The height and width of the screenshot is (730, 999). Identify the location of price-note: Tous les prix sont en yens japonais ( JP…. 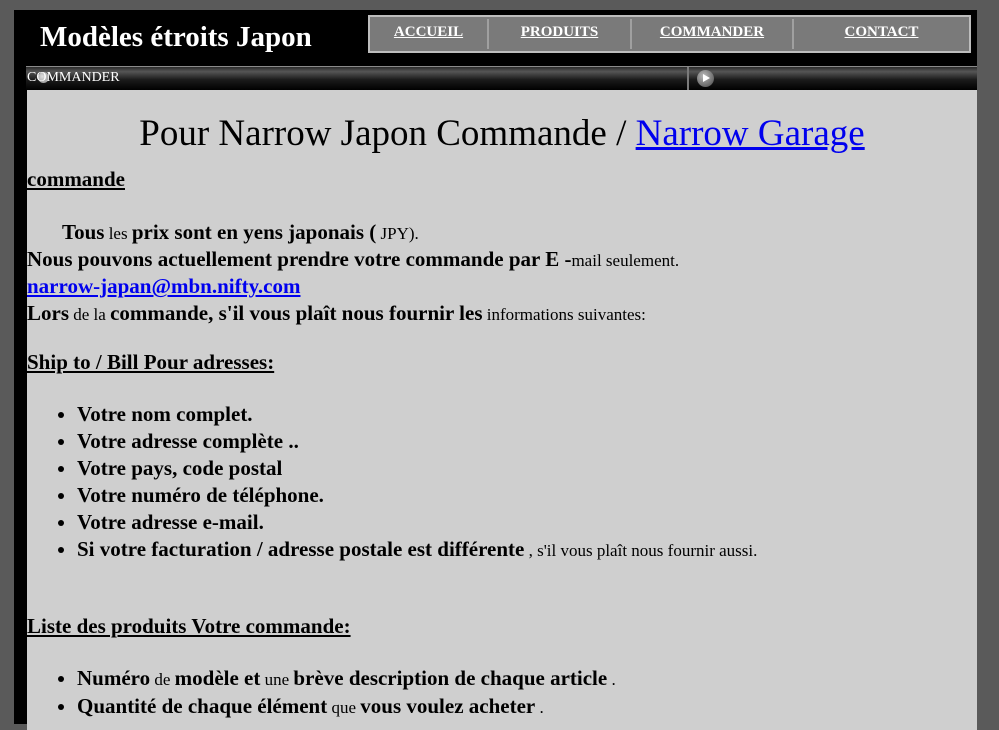
(240, 232).